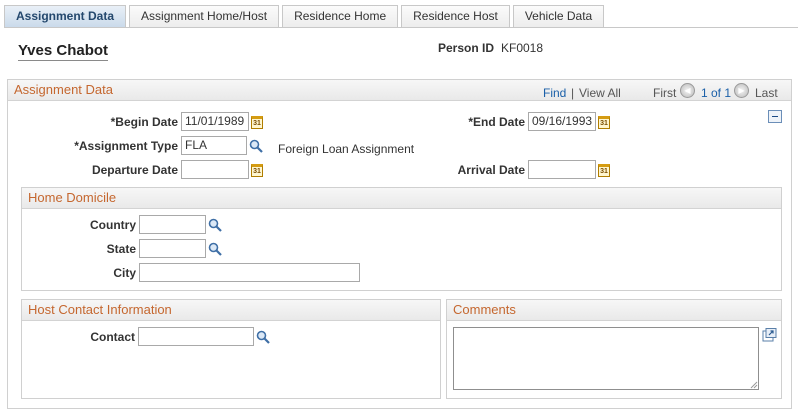  What do you see at coordinates (401, 27) in the screenshot?
I see `tab-divider` at bounding box center [401, 27].